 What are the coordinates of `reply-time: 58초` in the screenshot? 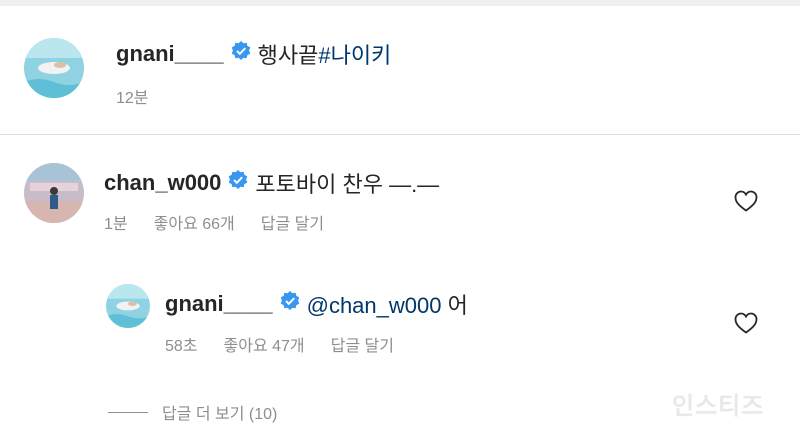 It's located at (181, 346).